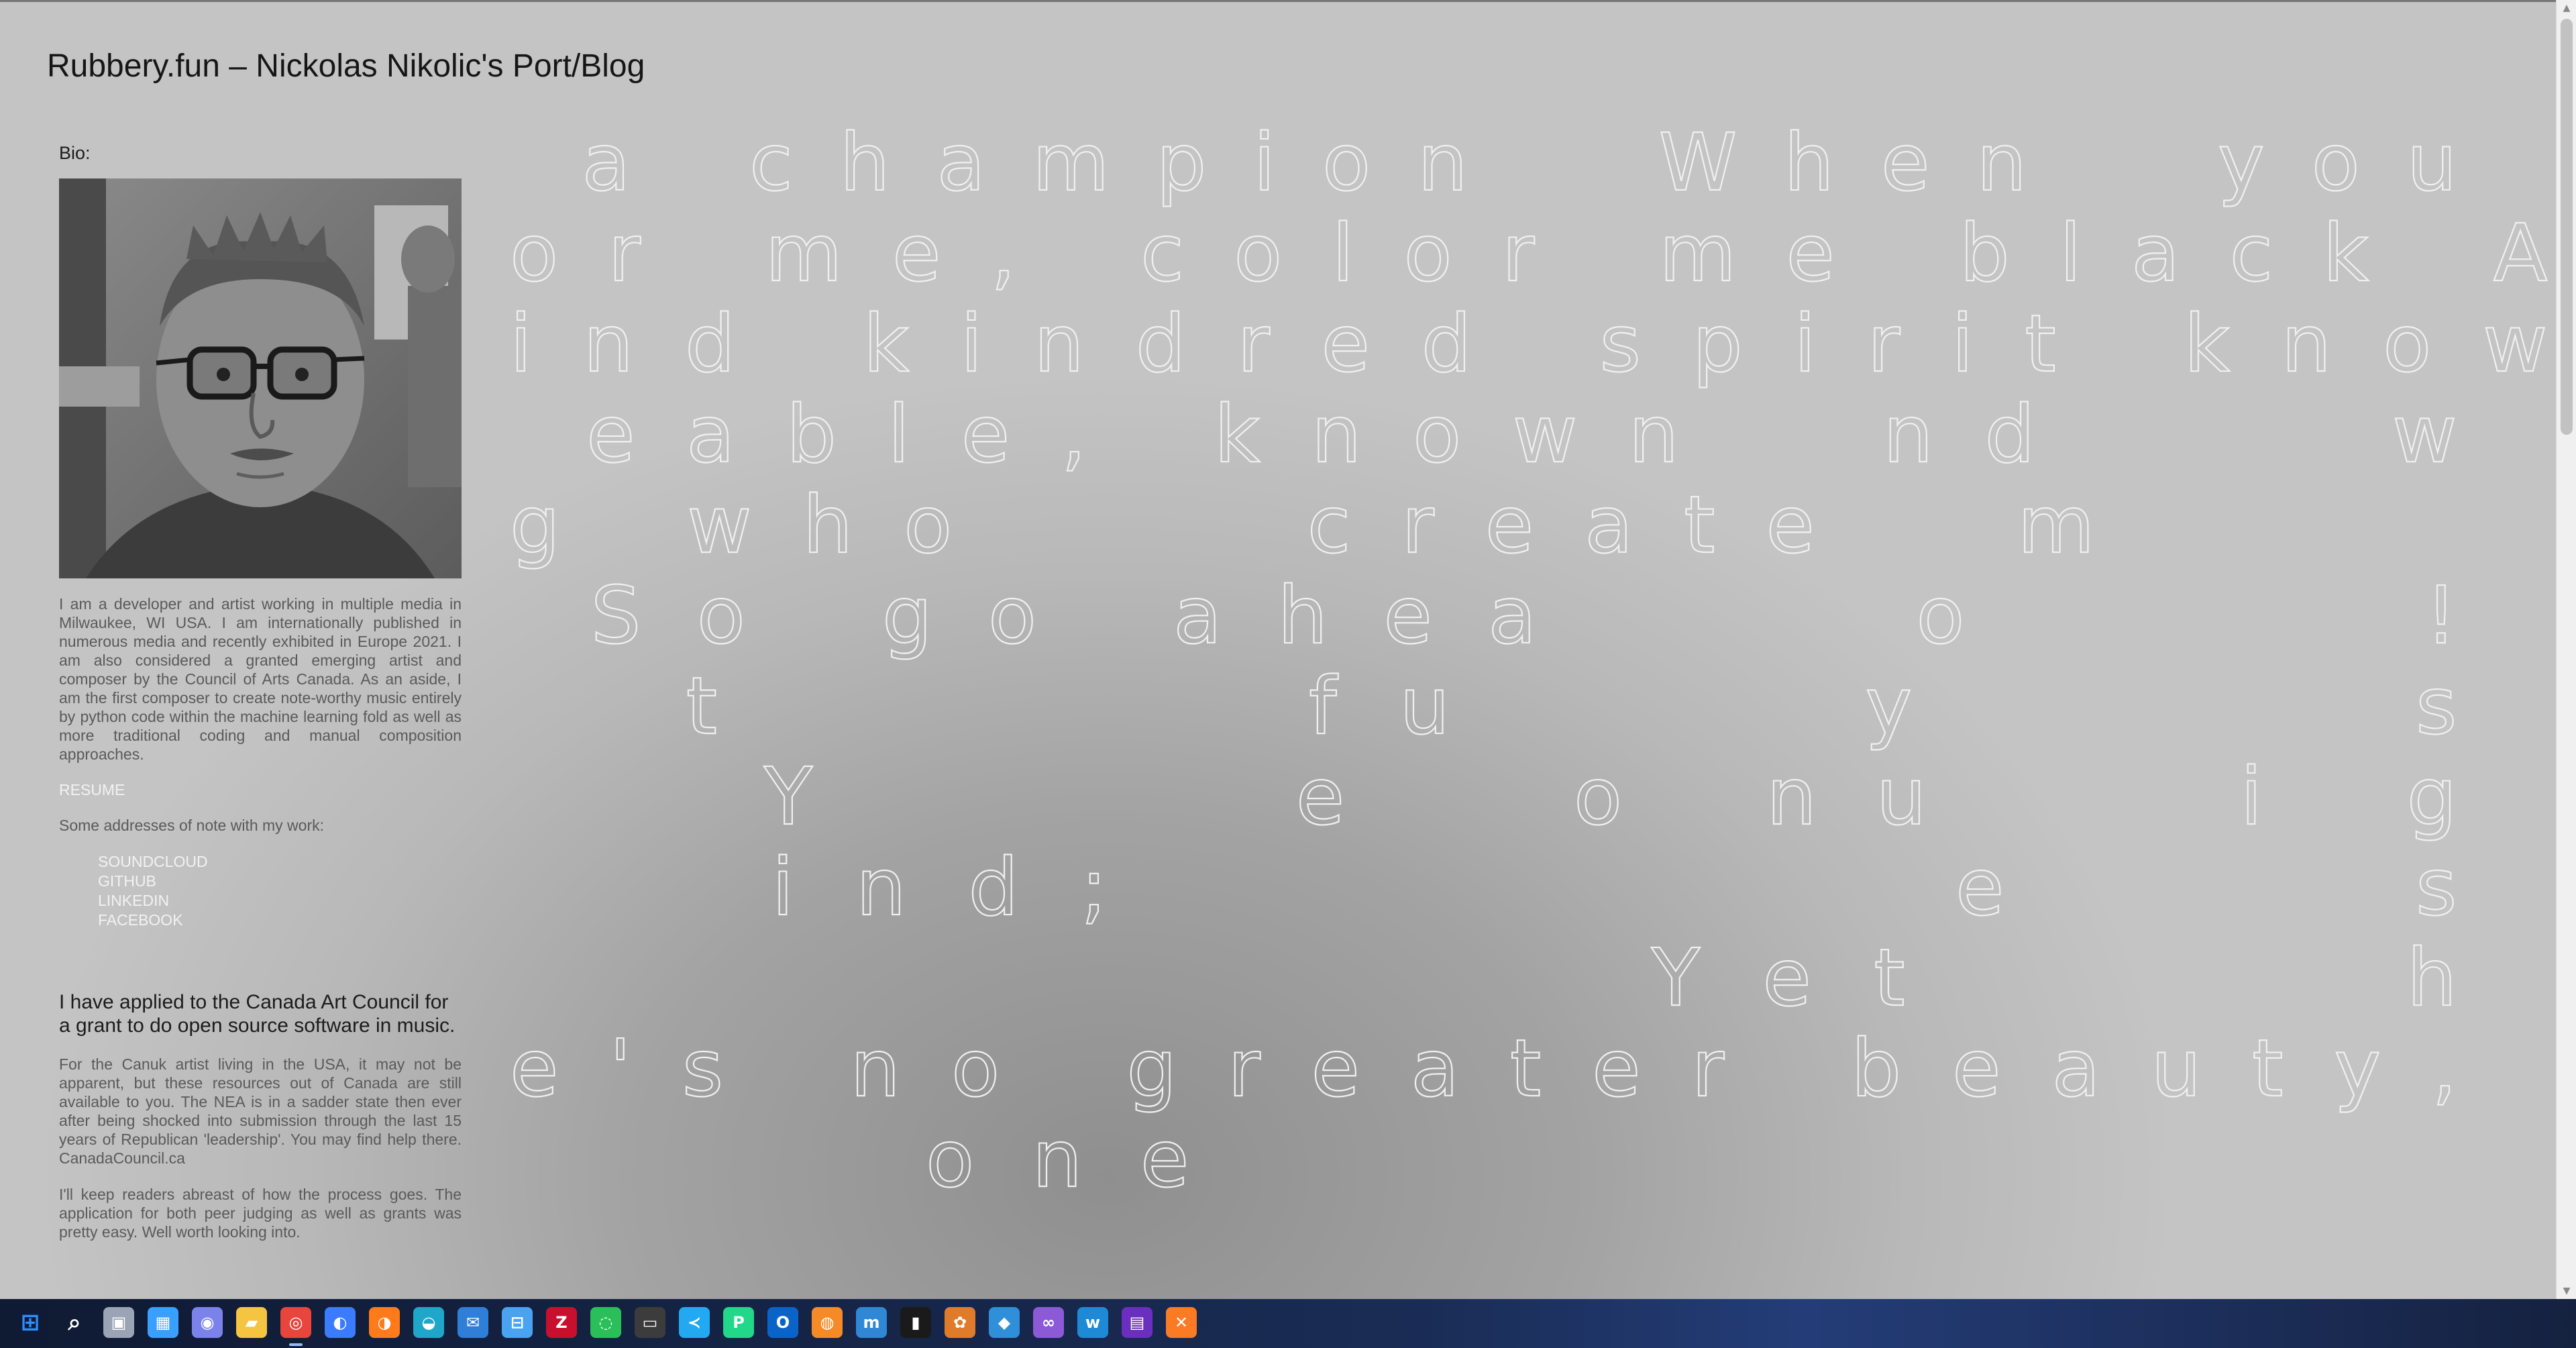 This screenshot has height=1348, width=2576. What do you see at coordinates (1483, 887) in the screenshot?
I see `poem-line: i n d ; e s` at bounding box center [1483, 887].